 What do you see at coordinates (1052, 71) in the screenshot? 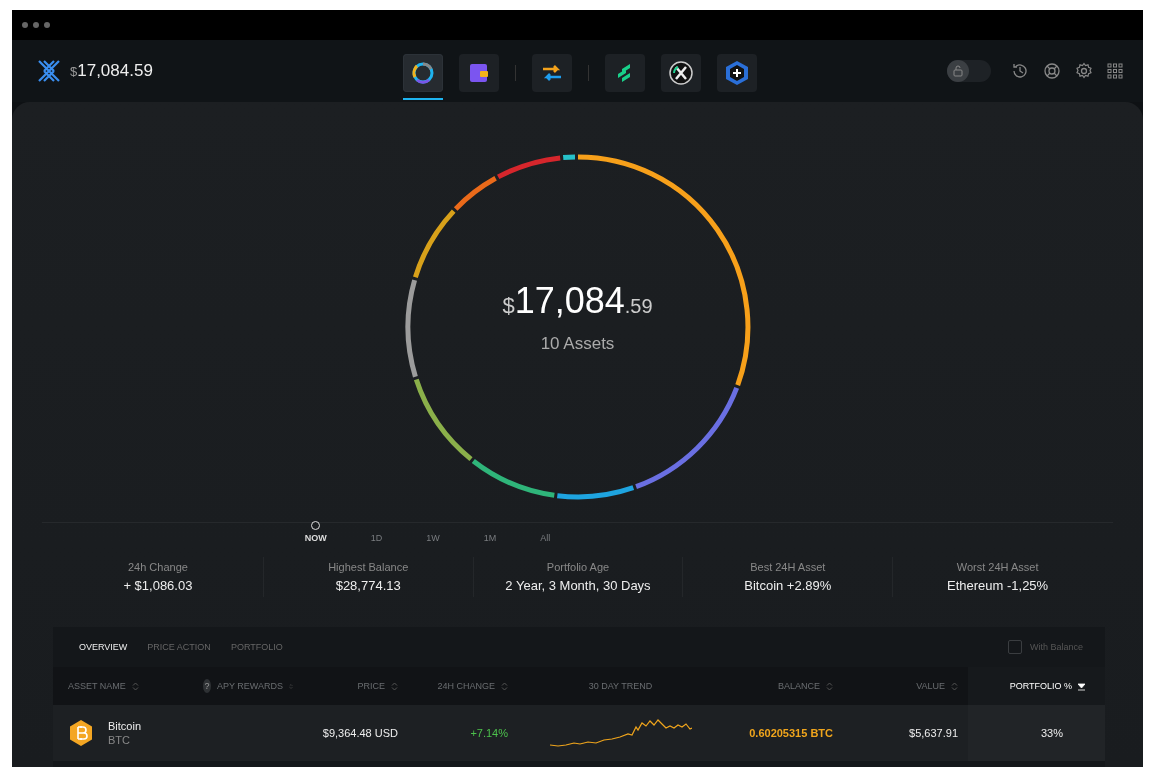
I see `support-icon` at bounding box center [1052, 71].